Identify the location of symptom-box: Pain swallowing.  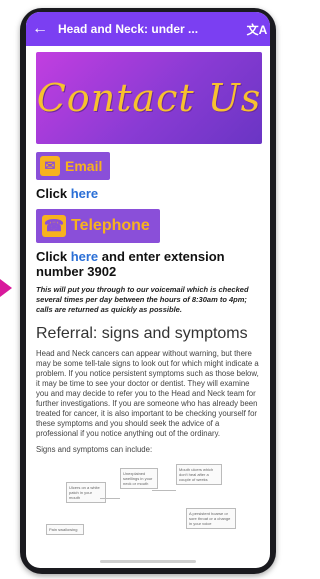
(65, 529).